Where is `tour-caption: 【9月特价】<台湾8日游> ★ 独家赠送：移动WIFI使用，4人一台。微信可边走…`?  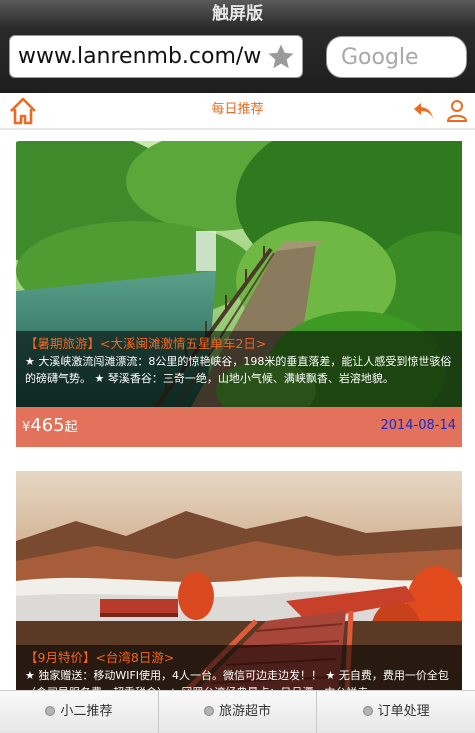
tour-caption: 【9月特价】<台湾8日游> ★ 独家赠送：移动WIFI使用，4人一台。微信可边走… is located at coordinates (239, 667).